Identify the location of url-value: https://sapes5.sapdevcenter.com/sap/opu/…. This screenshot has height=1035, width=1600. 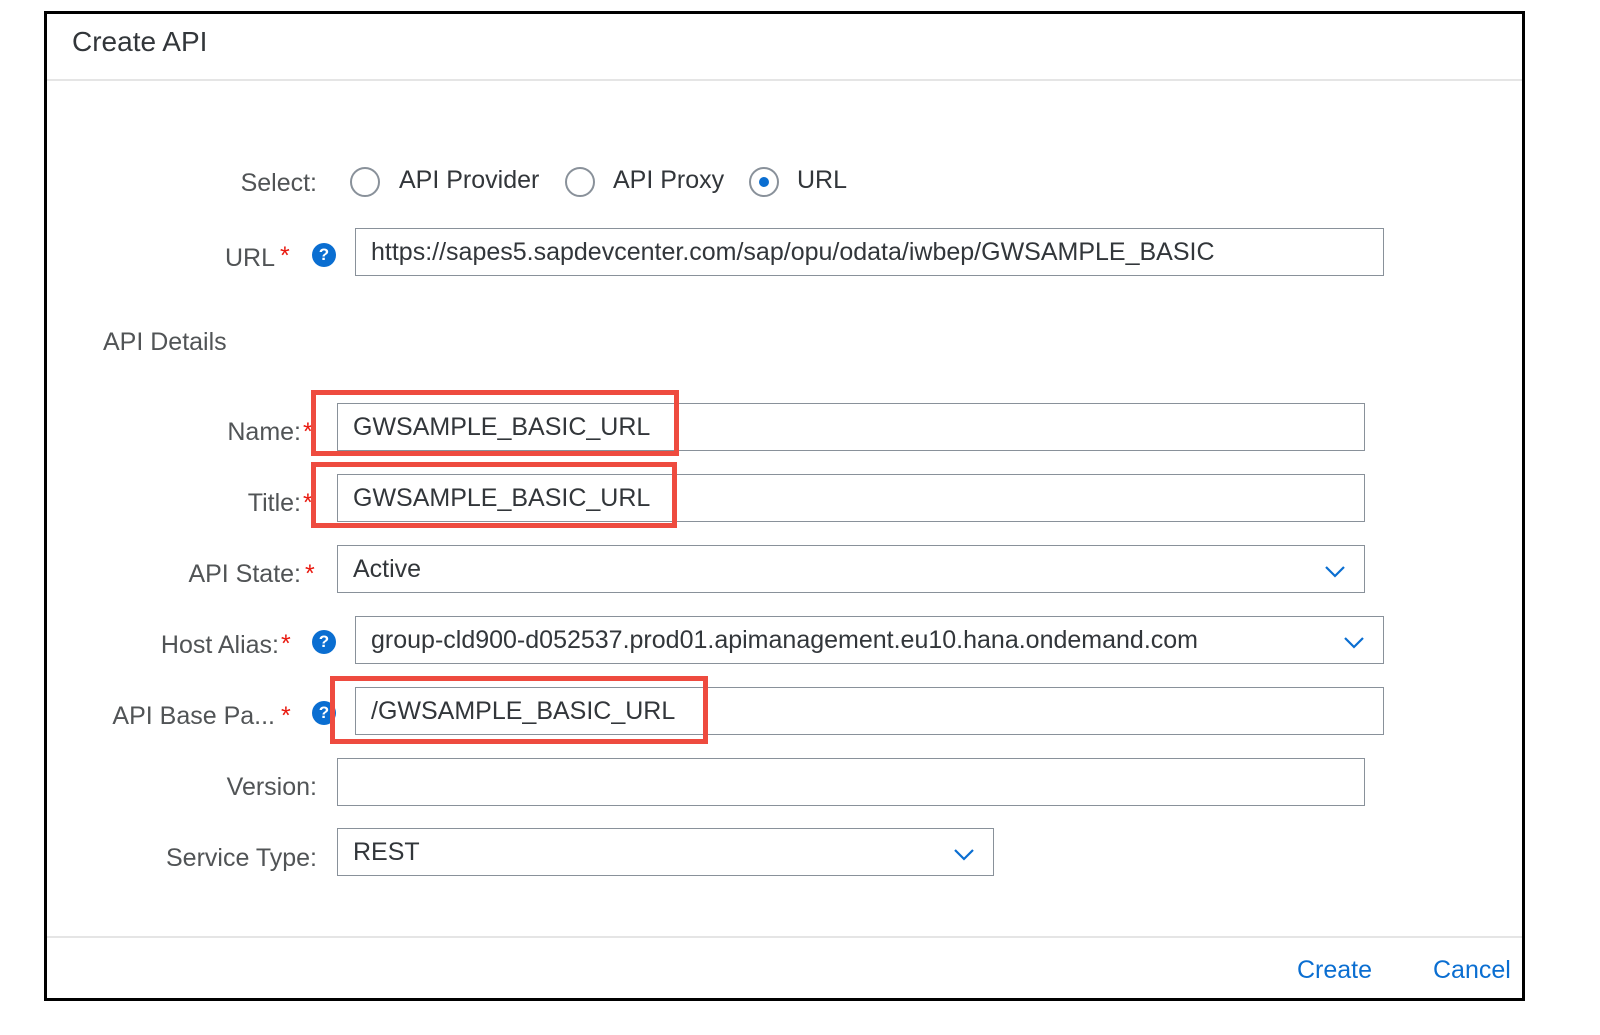
(793, 252).